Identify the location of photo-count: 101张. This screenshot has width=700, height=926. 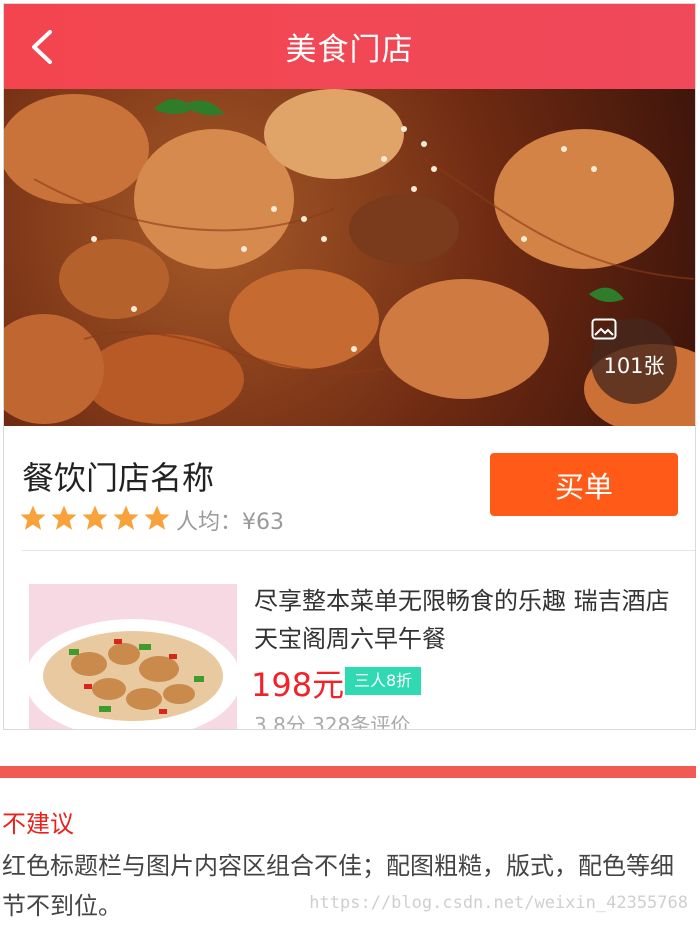
(634, 366).